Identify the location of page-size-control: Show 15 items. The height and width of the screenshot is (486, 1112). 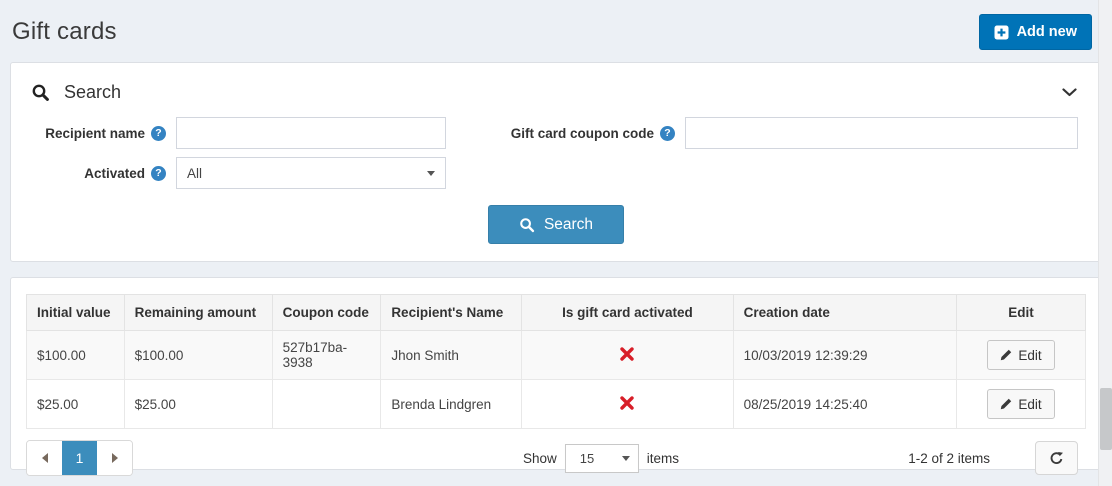
(601, 458).